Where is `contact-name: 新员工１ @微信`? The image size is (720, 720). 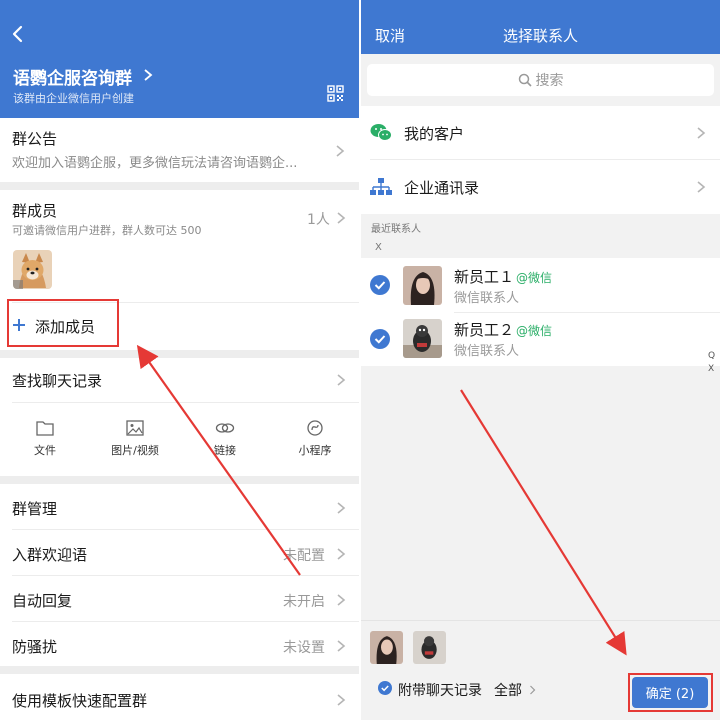
contact-name: 新员工１ @微信 is located at coordinates (503, 276).